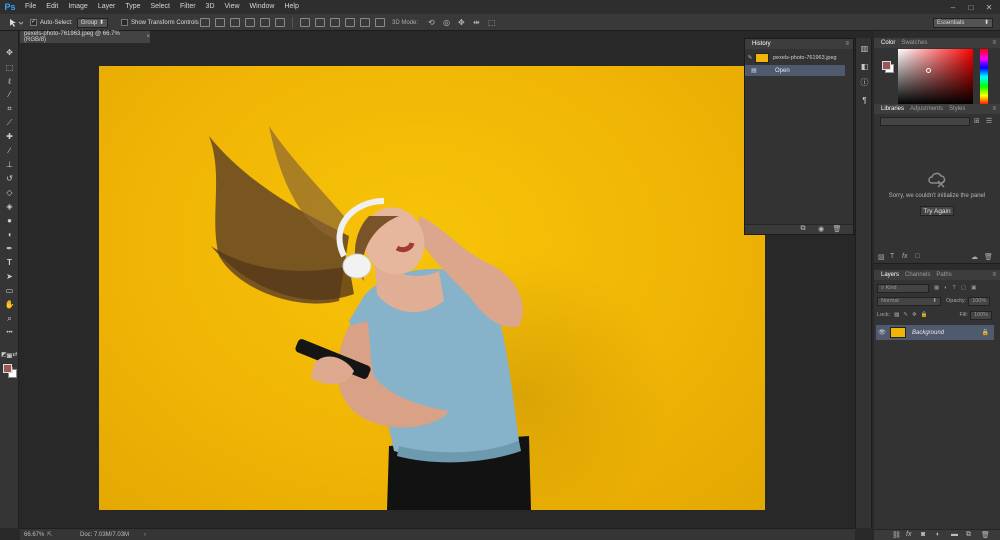 The height and width of the screenshot is (540, 1000). I want to click on tab-adjustments: Adjustments, so click(926, 109).